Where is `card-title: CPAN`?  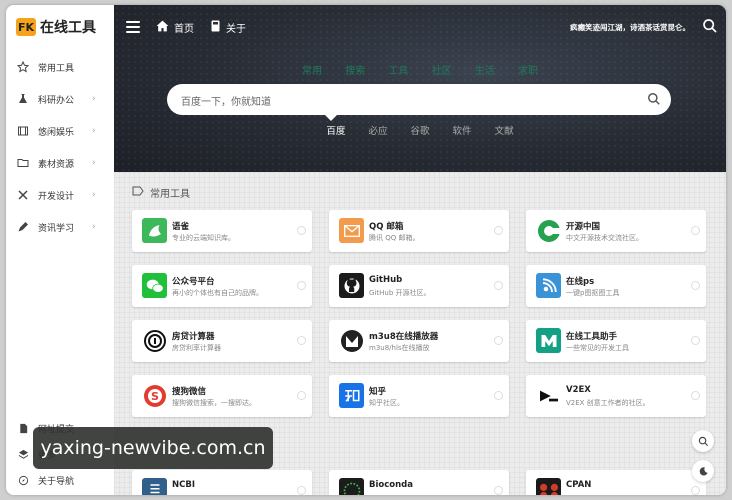 card-title: CPAN is located at coordinates (579, 485).